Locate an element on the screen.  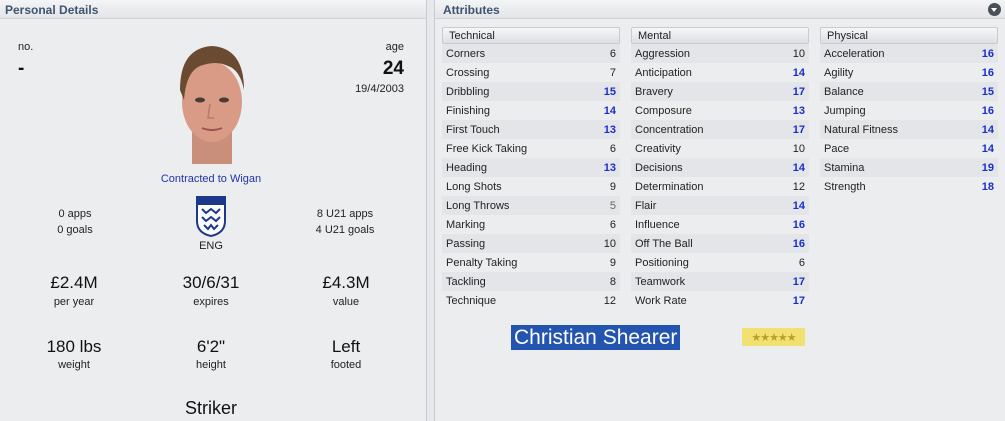
squad-number-label: no. is located at coordinates (26, 47).